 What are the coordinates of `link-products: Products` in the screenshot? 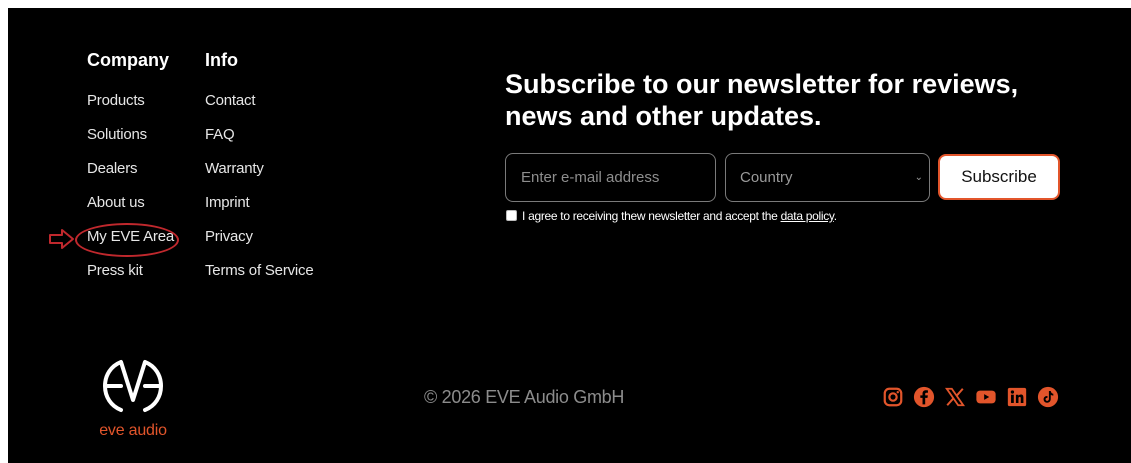 It's located at (130, 109).